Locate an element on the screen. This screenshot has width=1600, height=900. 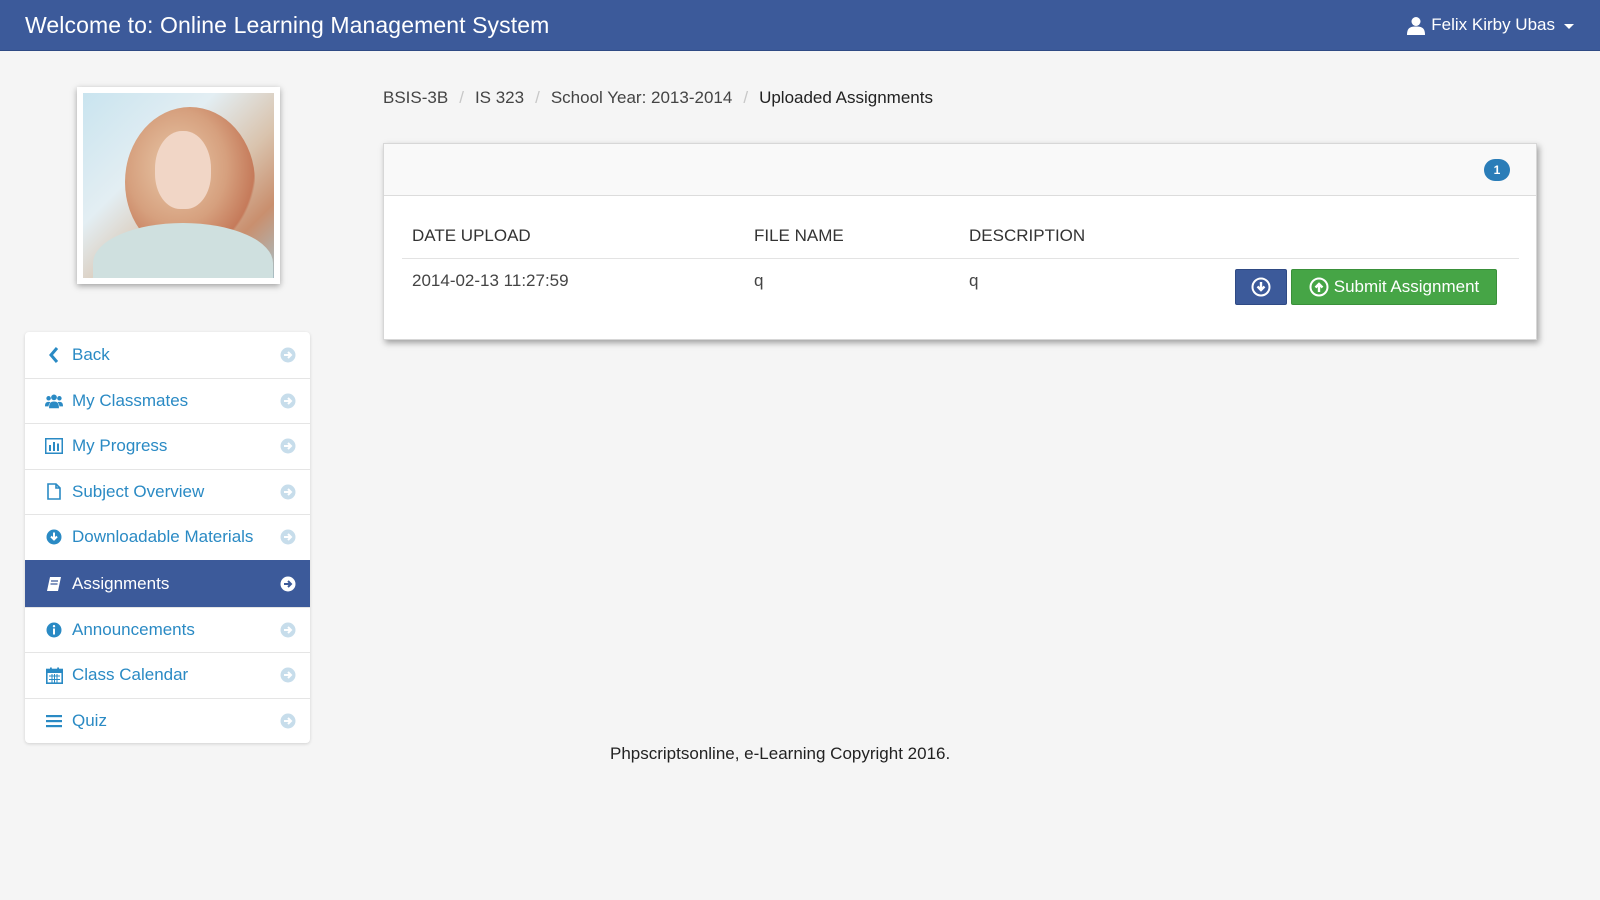
list-icon is located at coordinates (54, 721).